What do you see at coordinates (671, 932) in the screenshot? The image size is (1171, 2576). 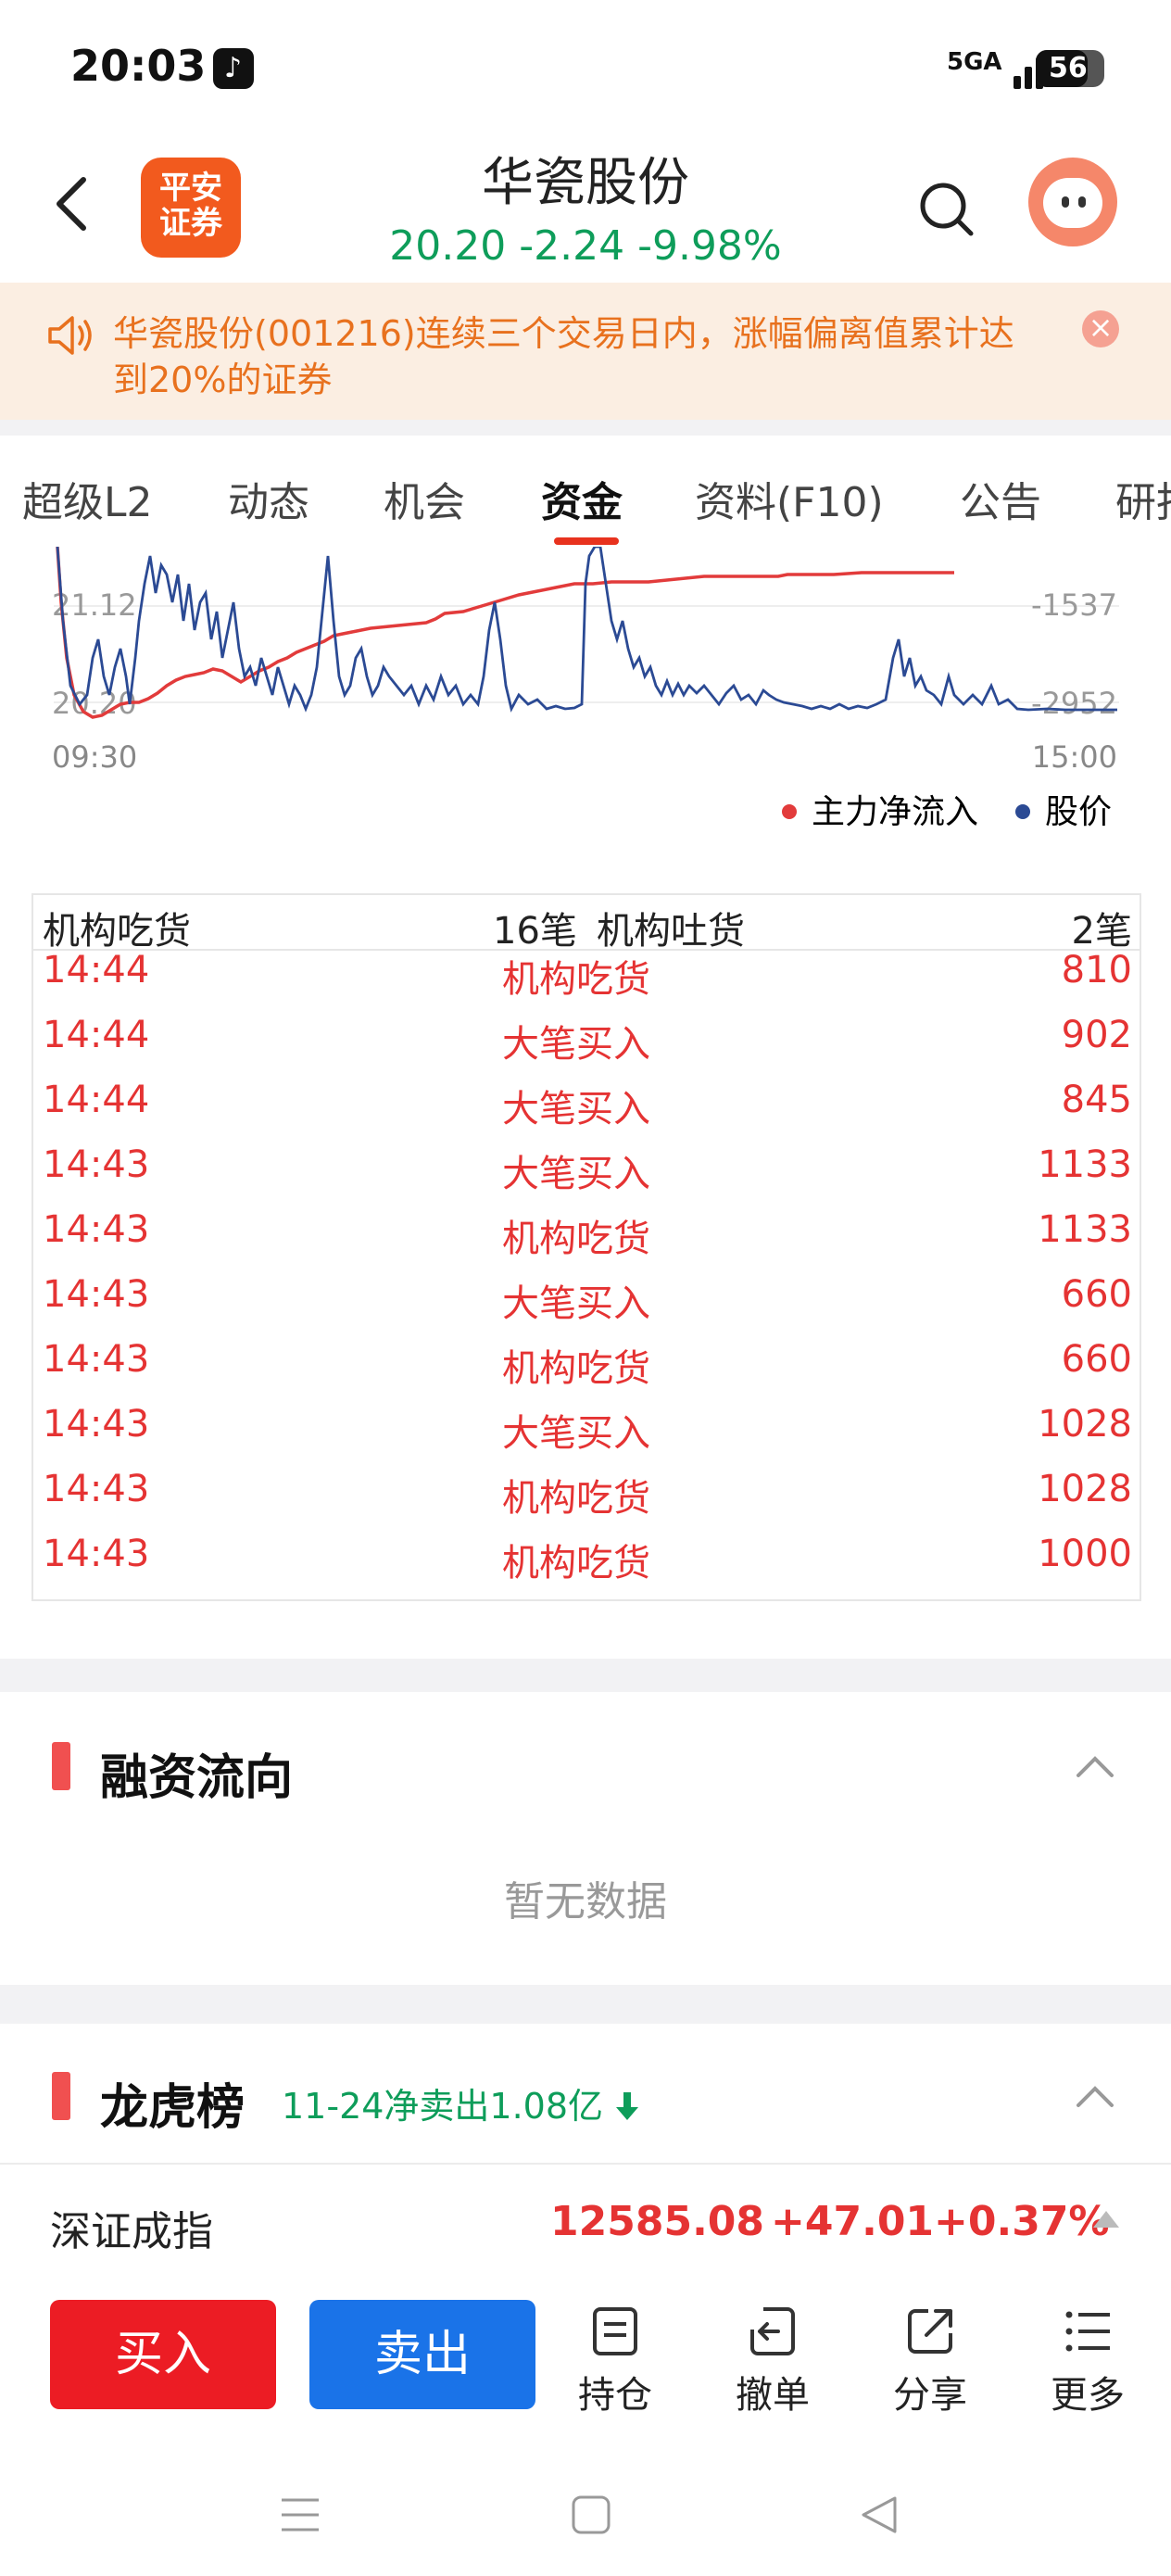 I see `header-inst-sell: 机构吐货` at bounding box center [671, 932].